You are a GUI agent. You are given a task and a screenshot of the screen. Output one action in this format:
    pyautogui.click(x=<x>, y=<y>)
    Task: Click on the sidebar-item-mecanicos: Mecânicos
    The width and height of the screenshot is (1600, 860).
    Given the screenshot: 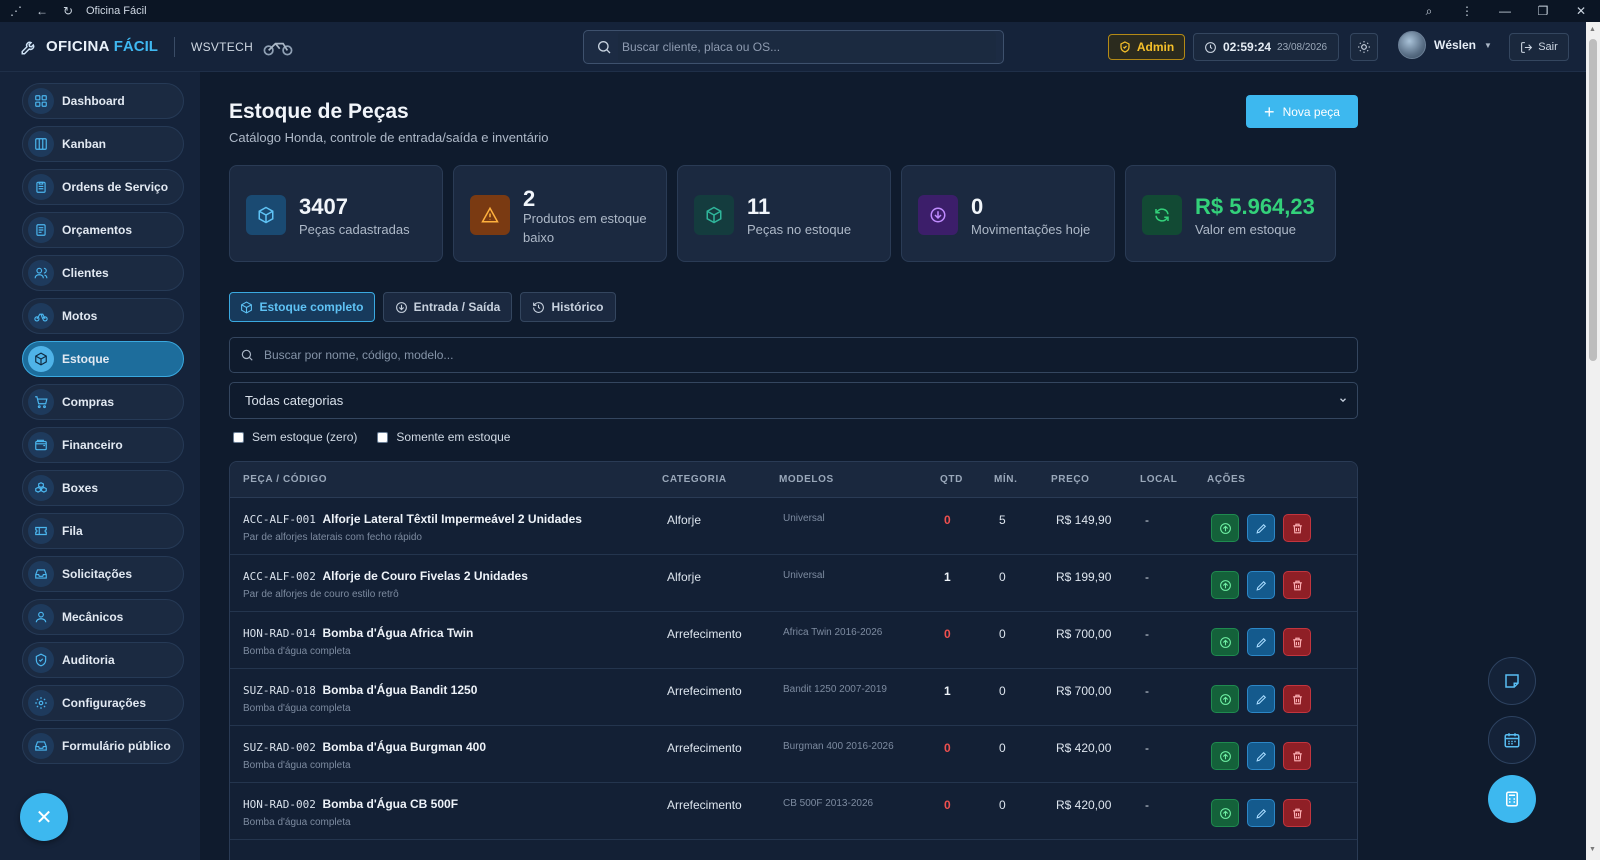 What is the action you would take?
    pyautogui.click(x=103, y=617)
    